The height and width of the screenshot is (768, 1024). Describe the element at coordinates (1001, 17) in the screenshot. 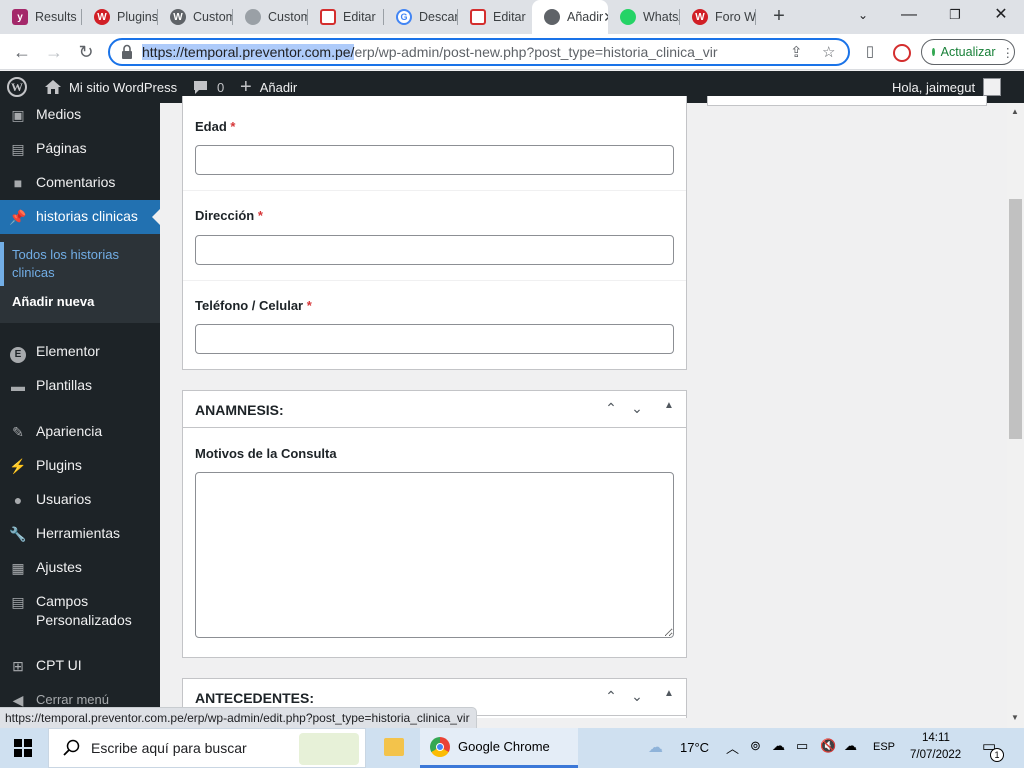

I see `close-window-button: ✕` at that location.